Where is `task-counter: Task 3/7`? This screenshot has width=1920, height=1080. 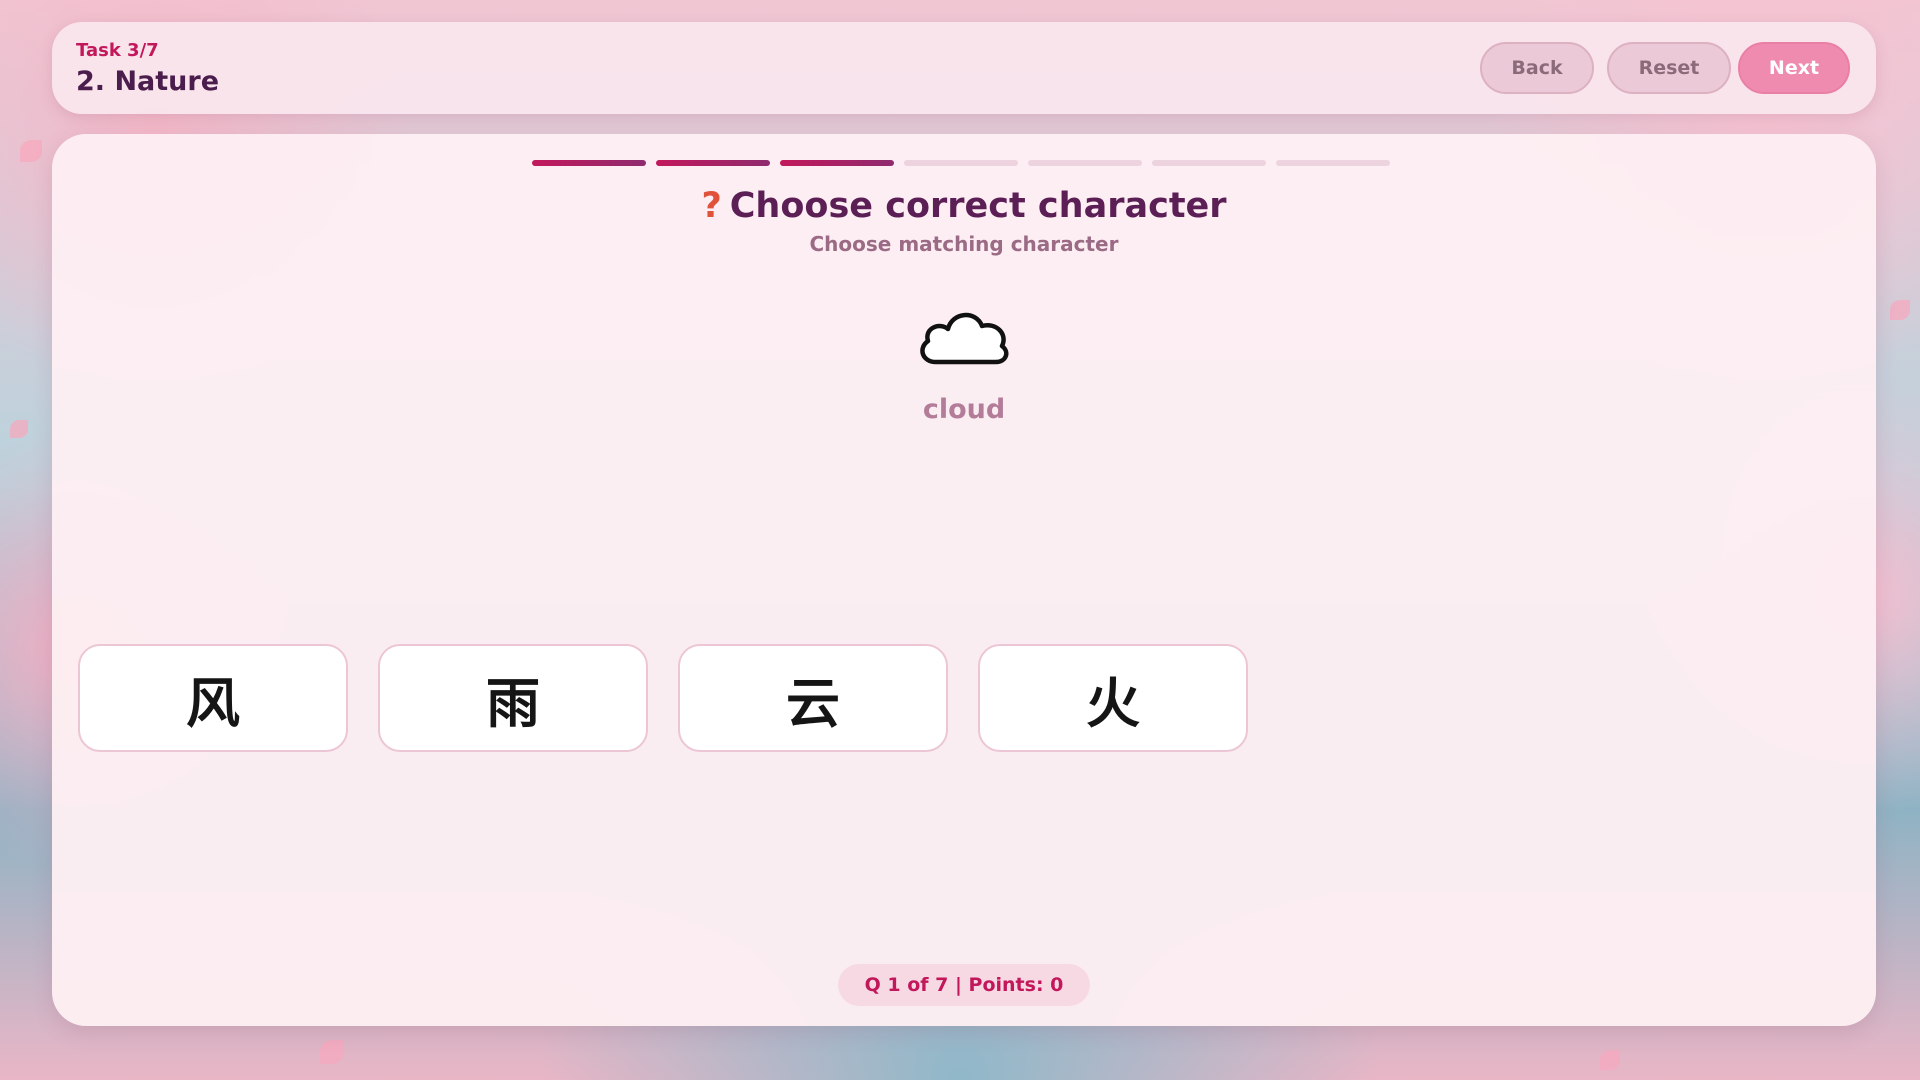 task-counter: Task 3/7 is located at coordinates (117, 50).